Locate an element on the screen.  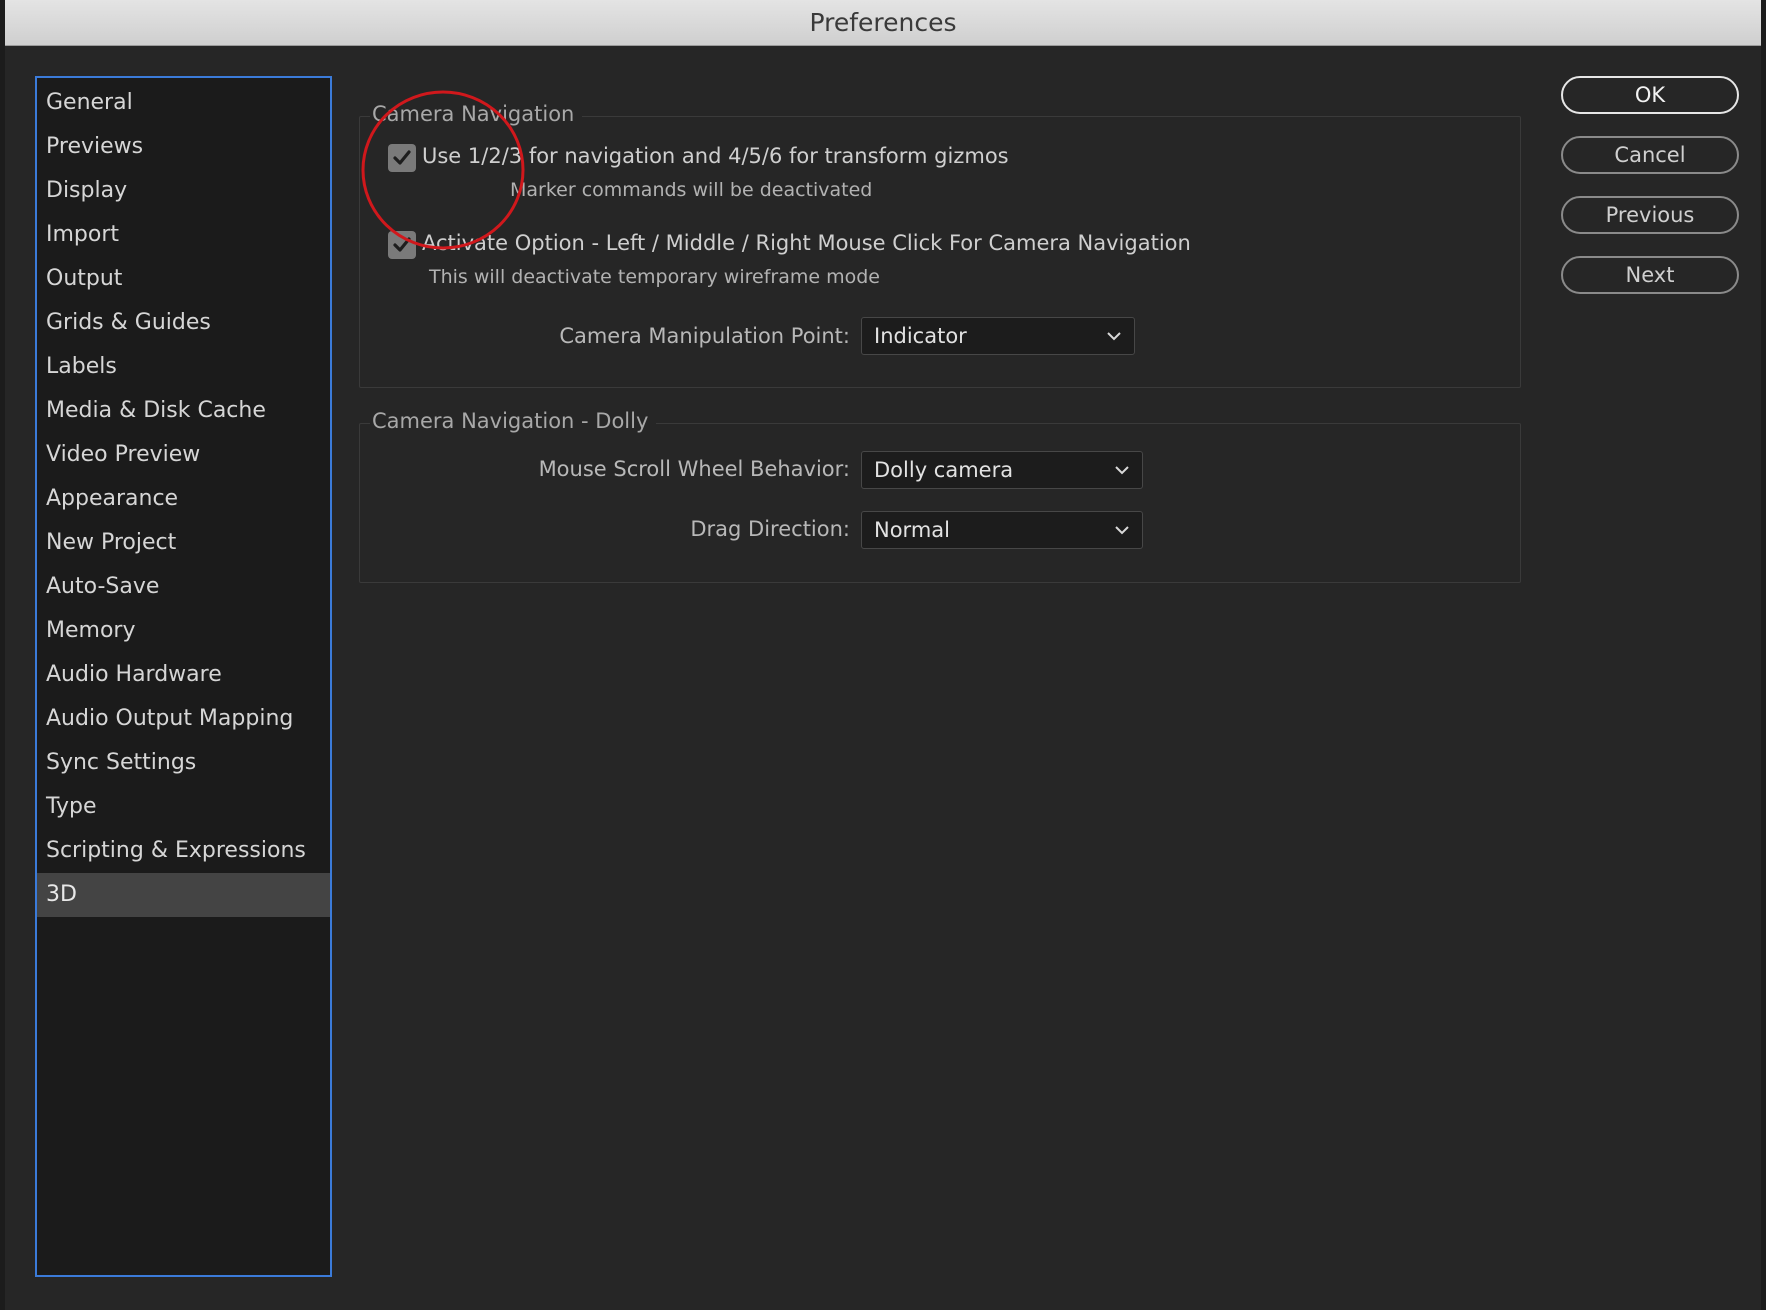
sidebar-item-type: Type is located at coordinates (183, 807).